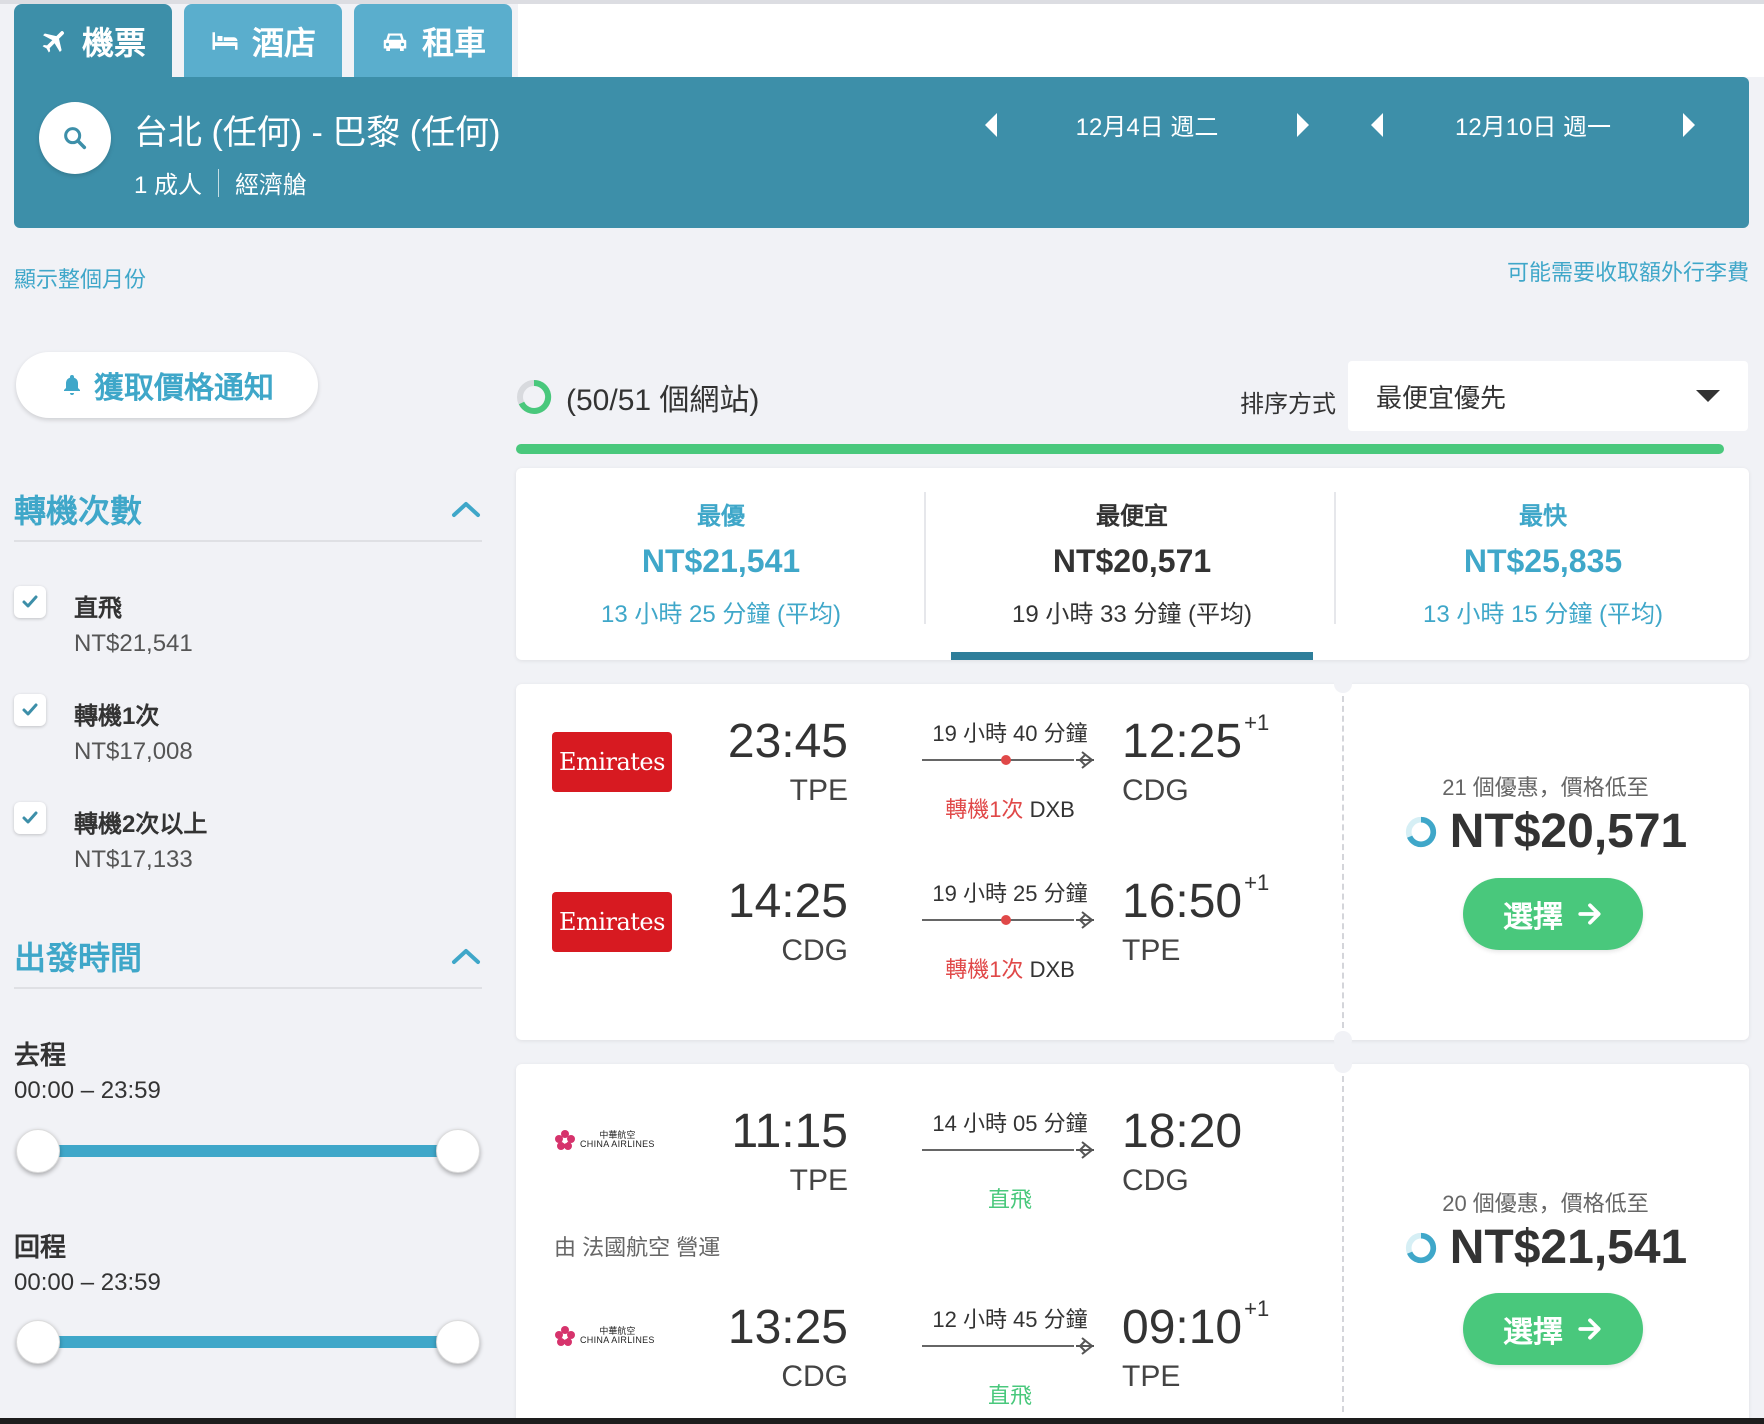 This screenshot has height=1424, width=1764. I want to click on plane-icon, so click(53, 41).